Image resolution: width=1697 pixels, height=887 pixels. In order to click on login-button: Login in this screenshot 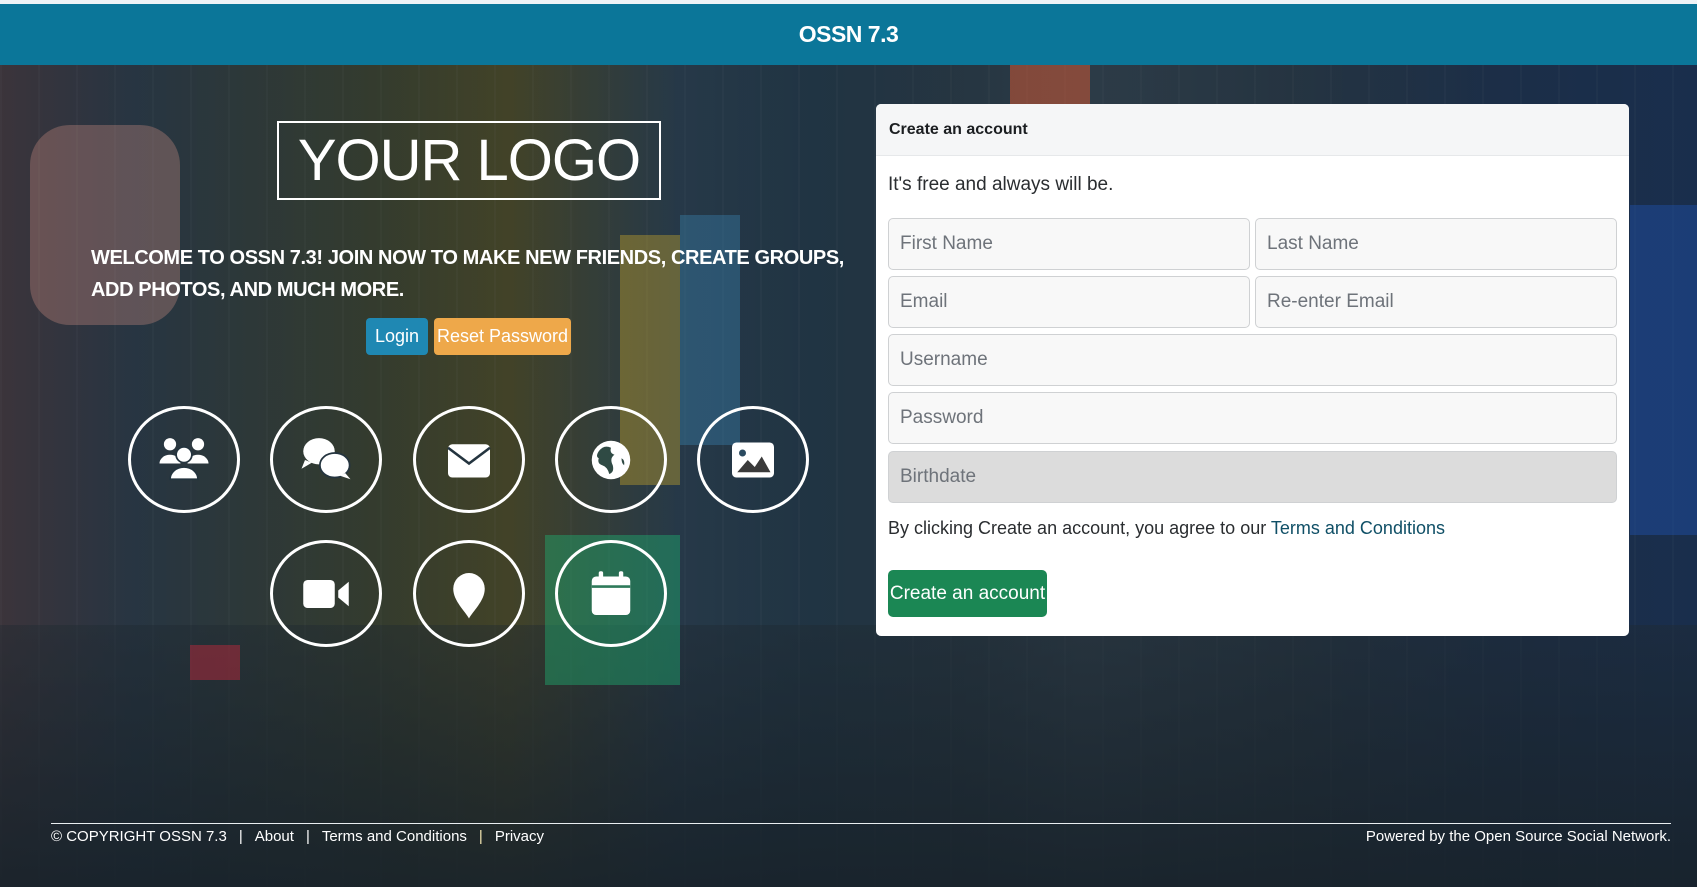, I will do `click(397, 336)`.